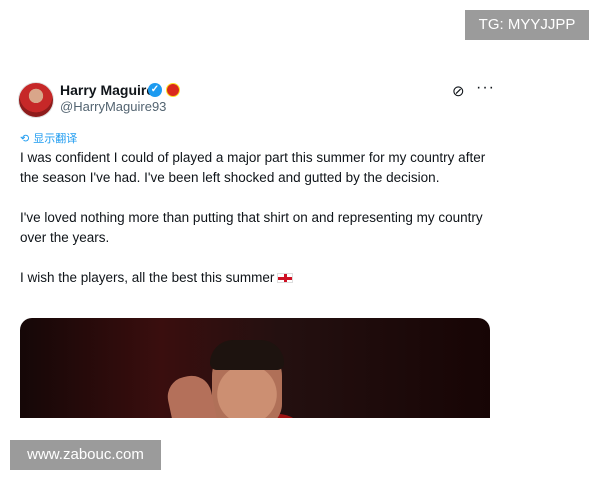 The width and height of the screenshot is (600, 480). I want to click on show-translation-link: ⟲ 显示翻译, so click(48, 138).